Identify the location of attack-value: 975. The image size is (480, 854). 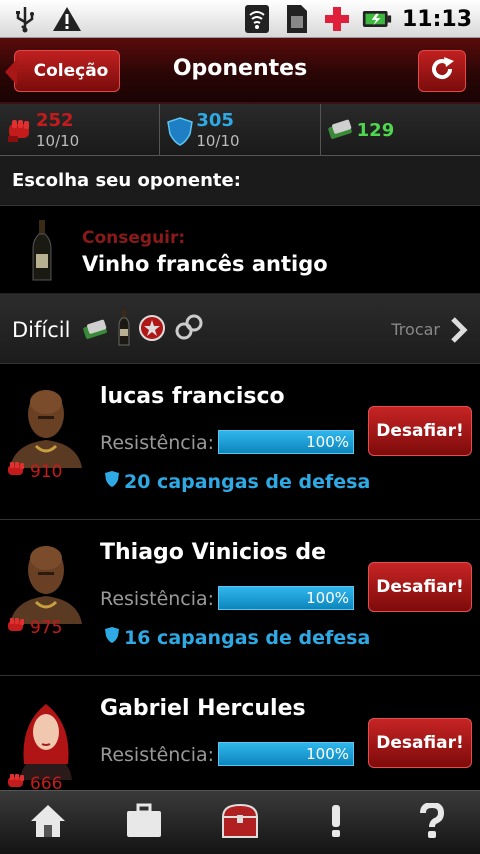
(46, 627).